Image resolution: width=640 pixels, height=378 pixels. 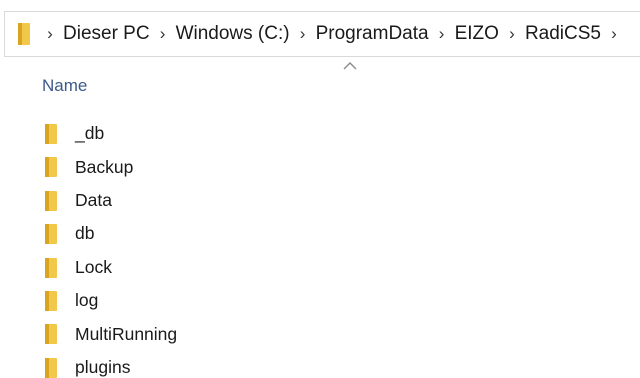 What do you see at coordinates (563, 34) in the screenshot?
I see `breadcrumb-item-radics5: RadiCS5` at bounding box center [563, 34].